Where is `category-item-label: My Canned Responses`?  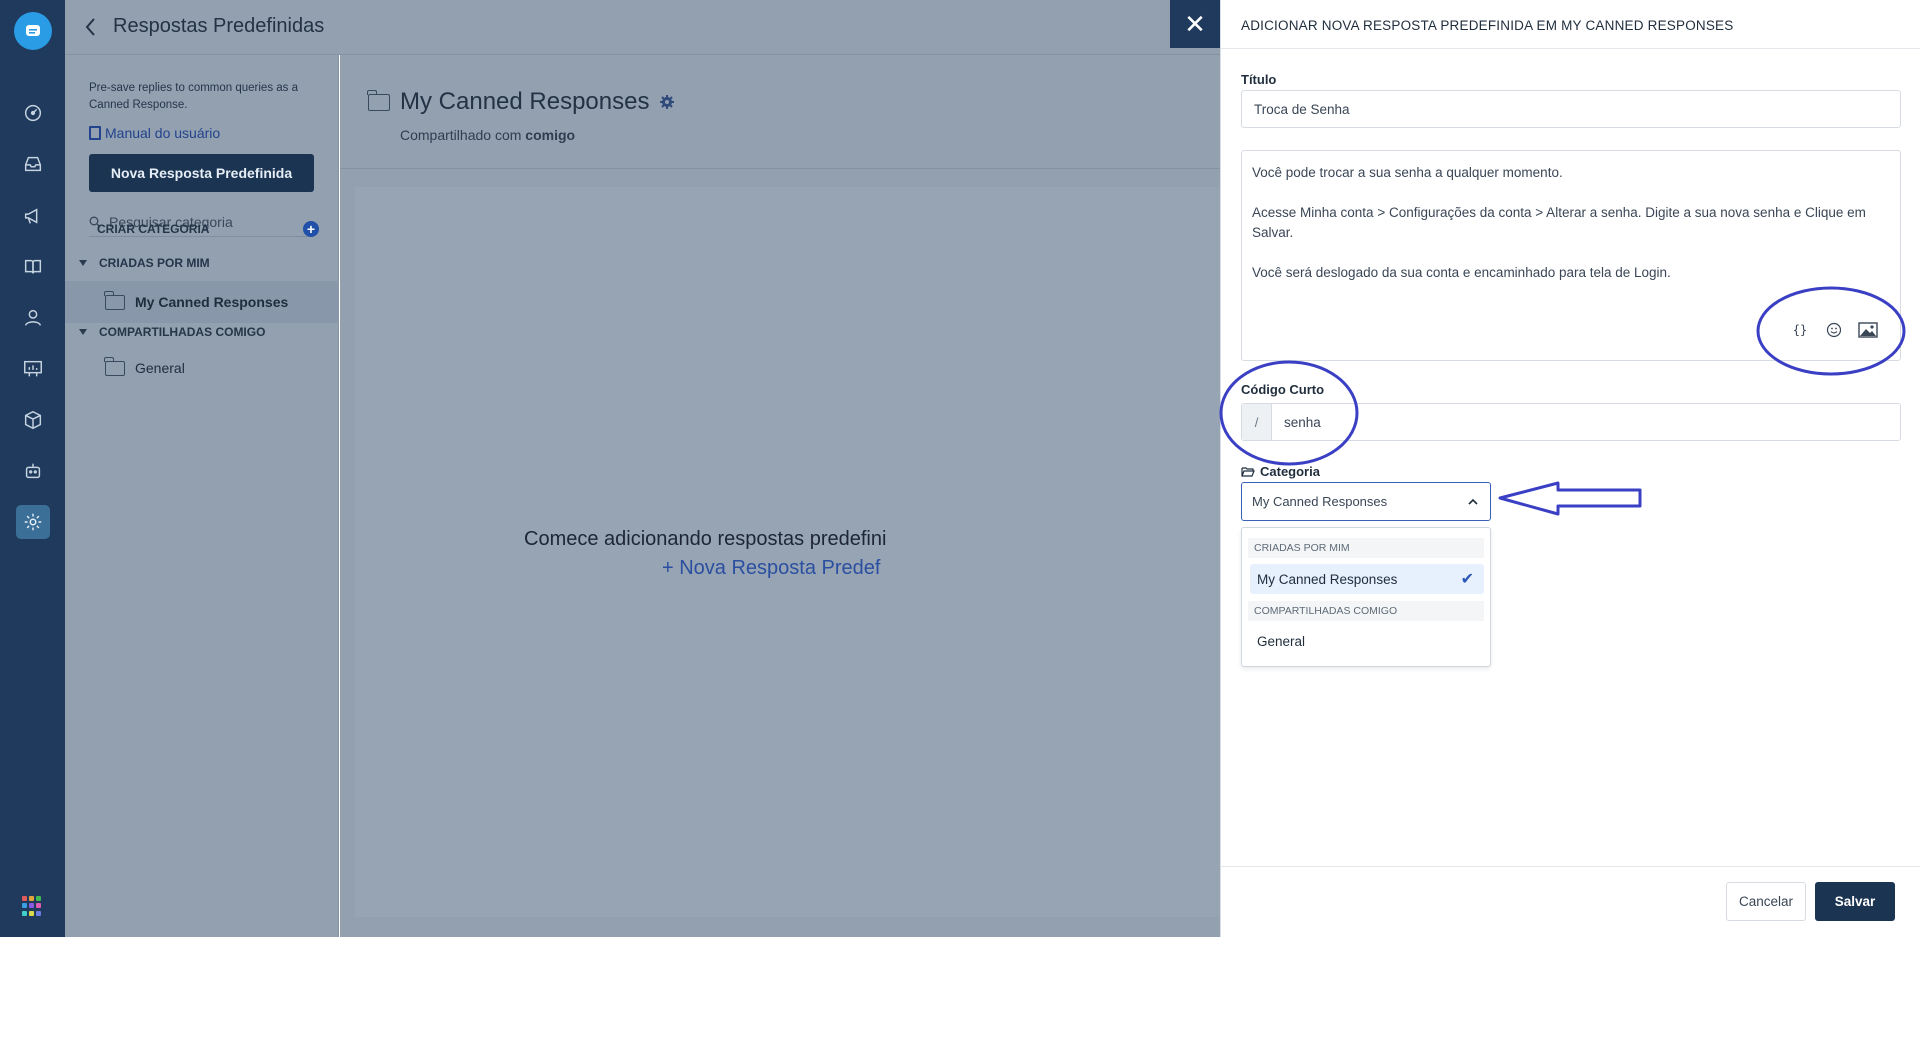
category-item-label: My Canned Responses is located at coordinates (212, 302).